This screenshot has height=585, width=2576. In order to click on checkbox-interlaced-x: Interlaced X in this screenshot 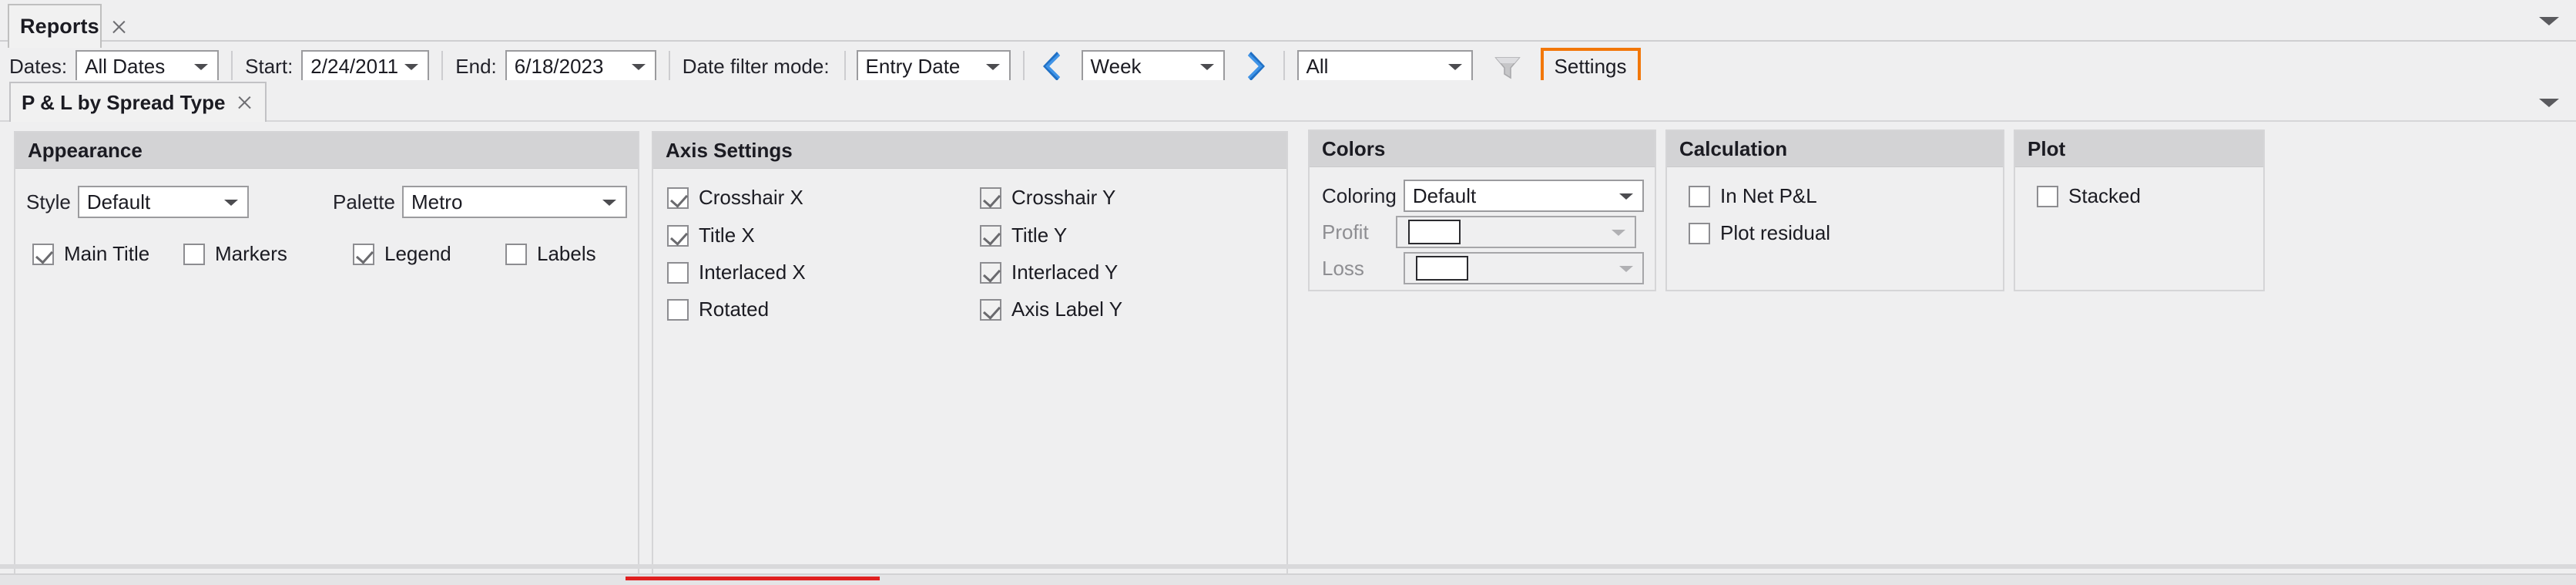, I will do `click(736, 272)`.